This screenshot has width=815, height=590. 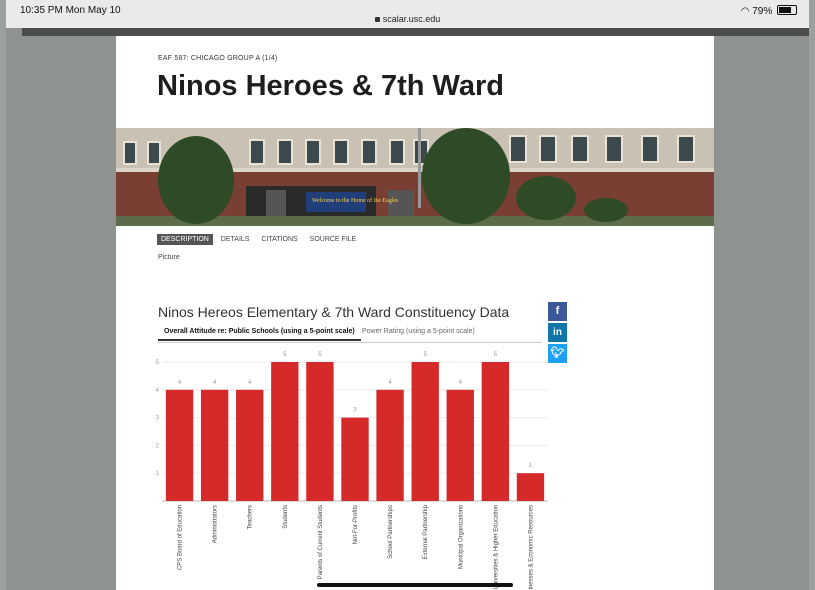 I want to click on facebook-share-button: f, so click(x=557, y=311).